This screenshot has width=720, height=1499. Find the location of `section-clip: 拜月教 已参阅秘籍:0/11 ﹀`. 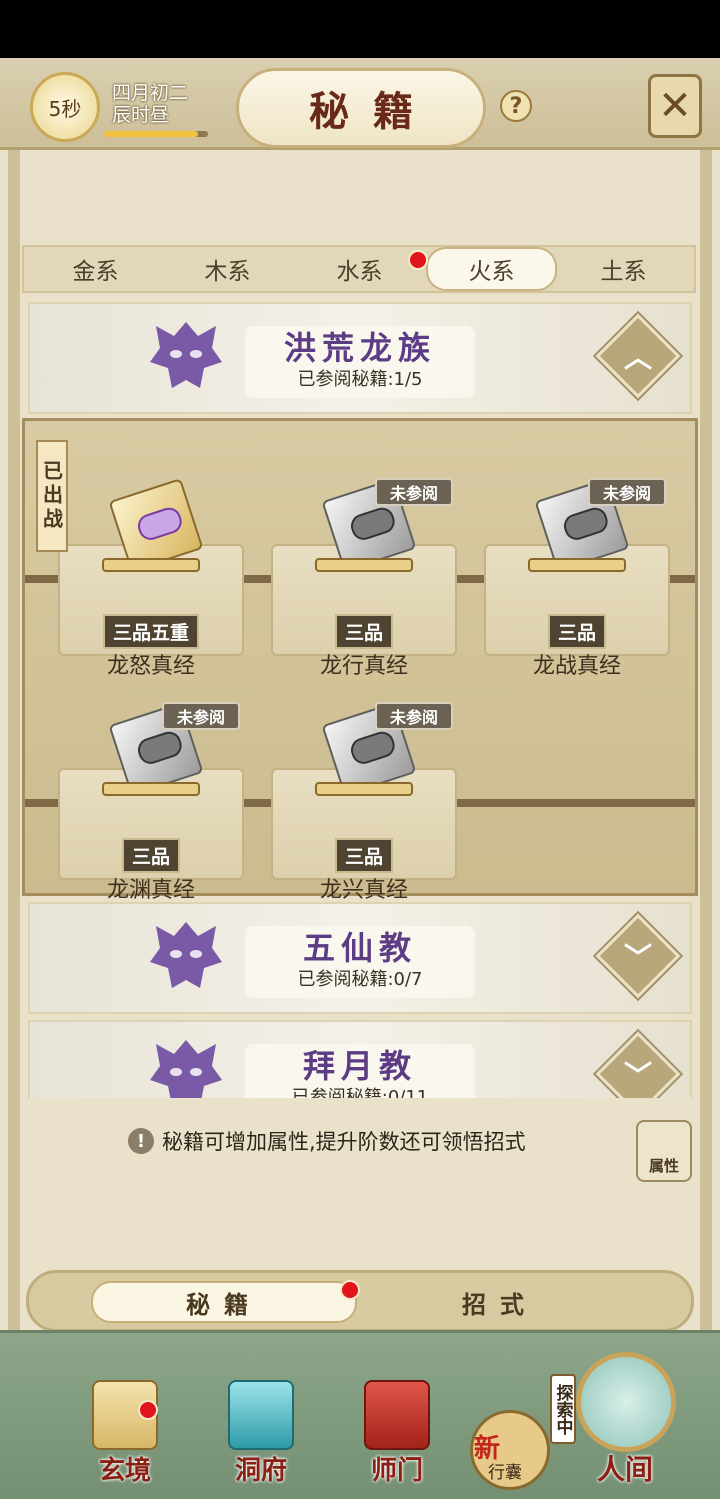

section-clip: 拜月教 已参阅秘籍:0/11 ﹀ is located at coordinates (360, 1059).